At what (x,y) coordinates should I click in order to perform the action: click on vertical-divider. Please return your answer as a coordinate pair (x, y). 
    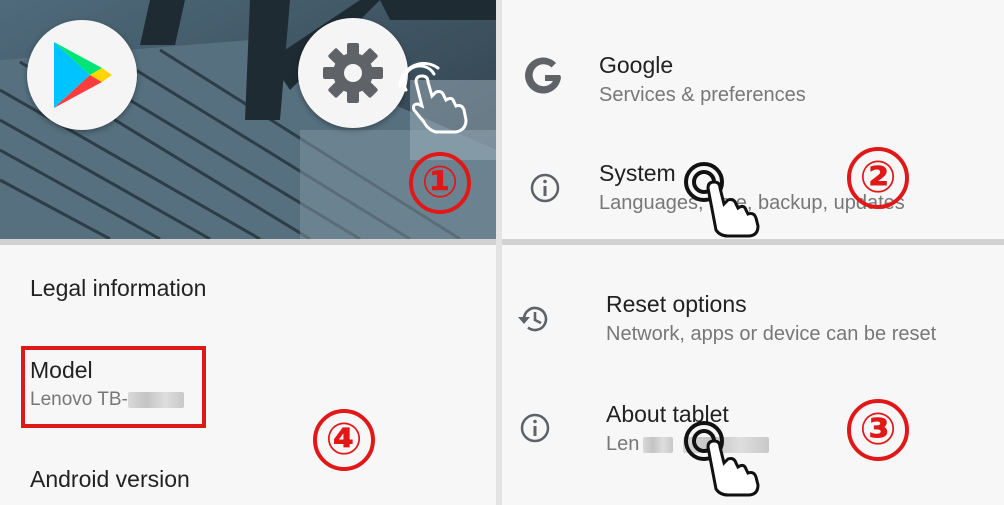
    Looking at the image, I should click on (499, 252).